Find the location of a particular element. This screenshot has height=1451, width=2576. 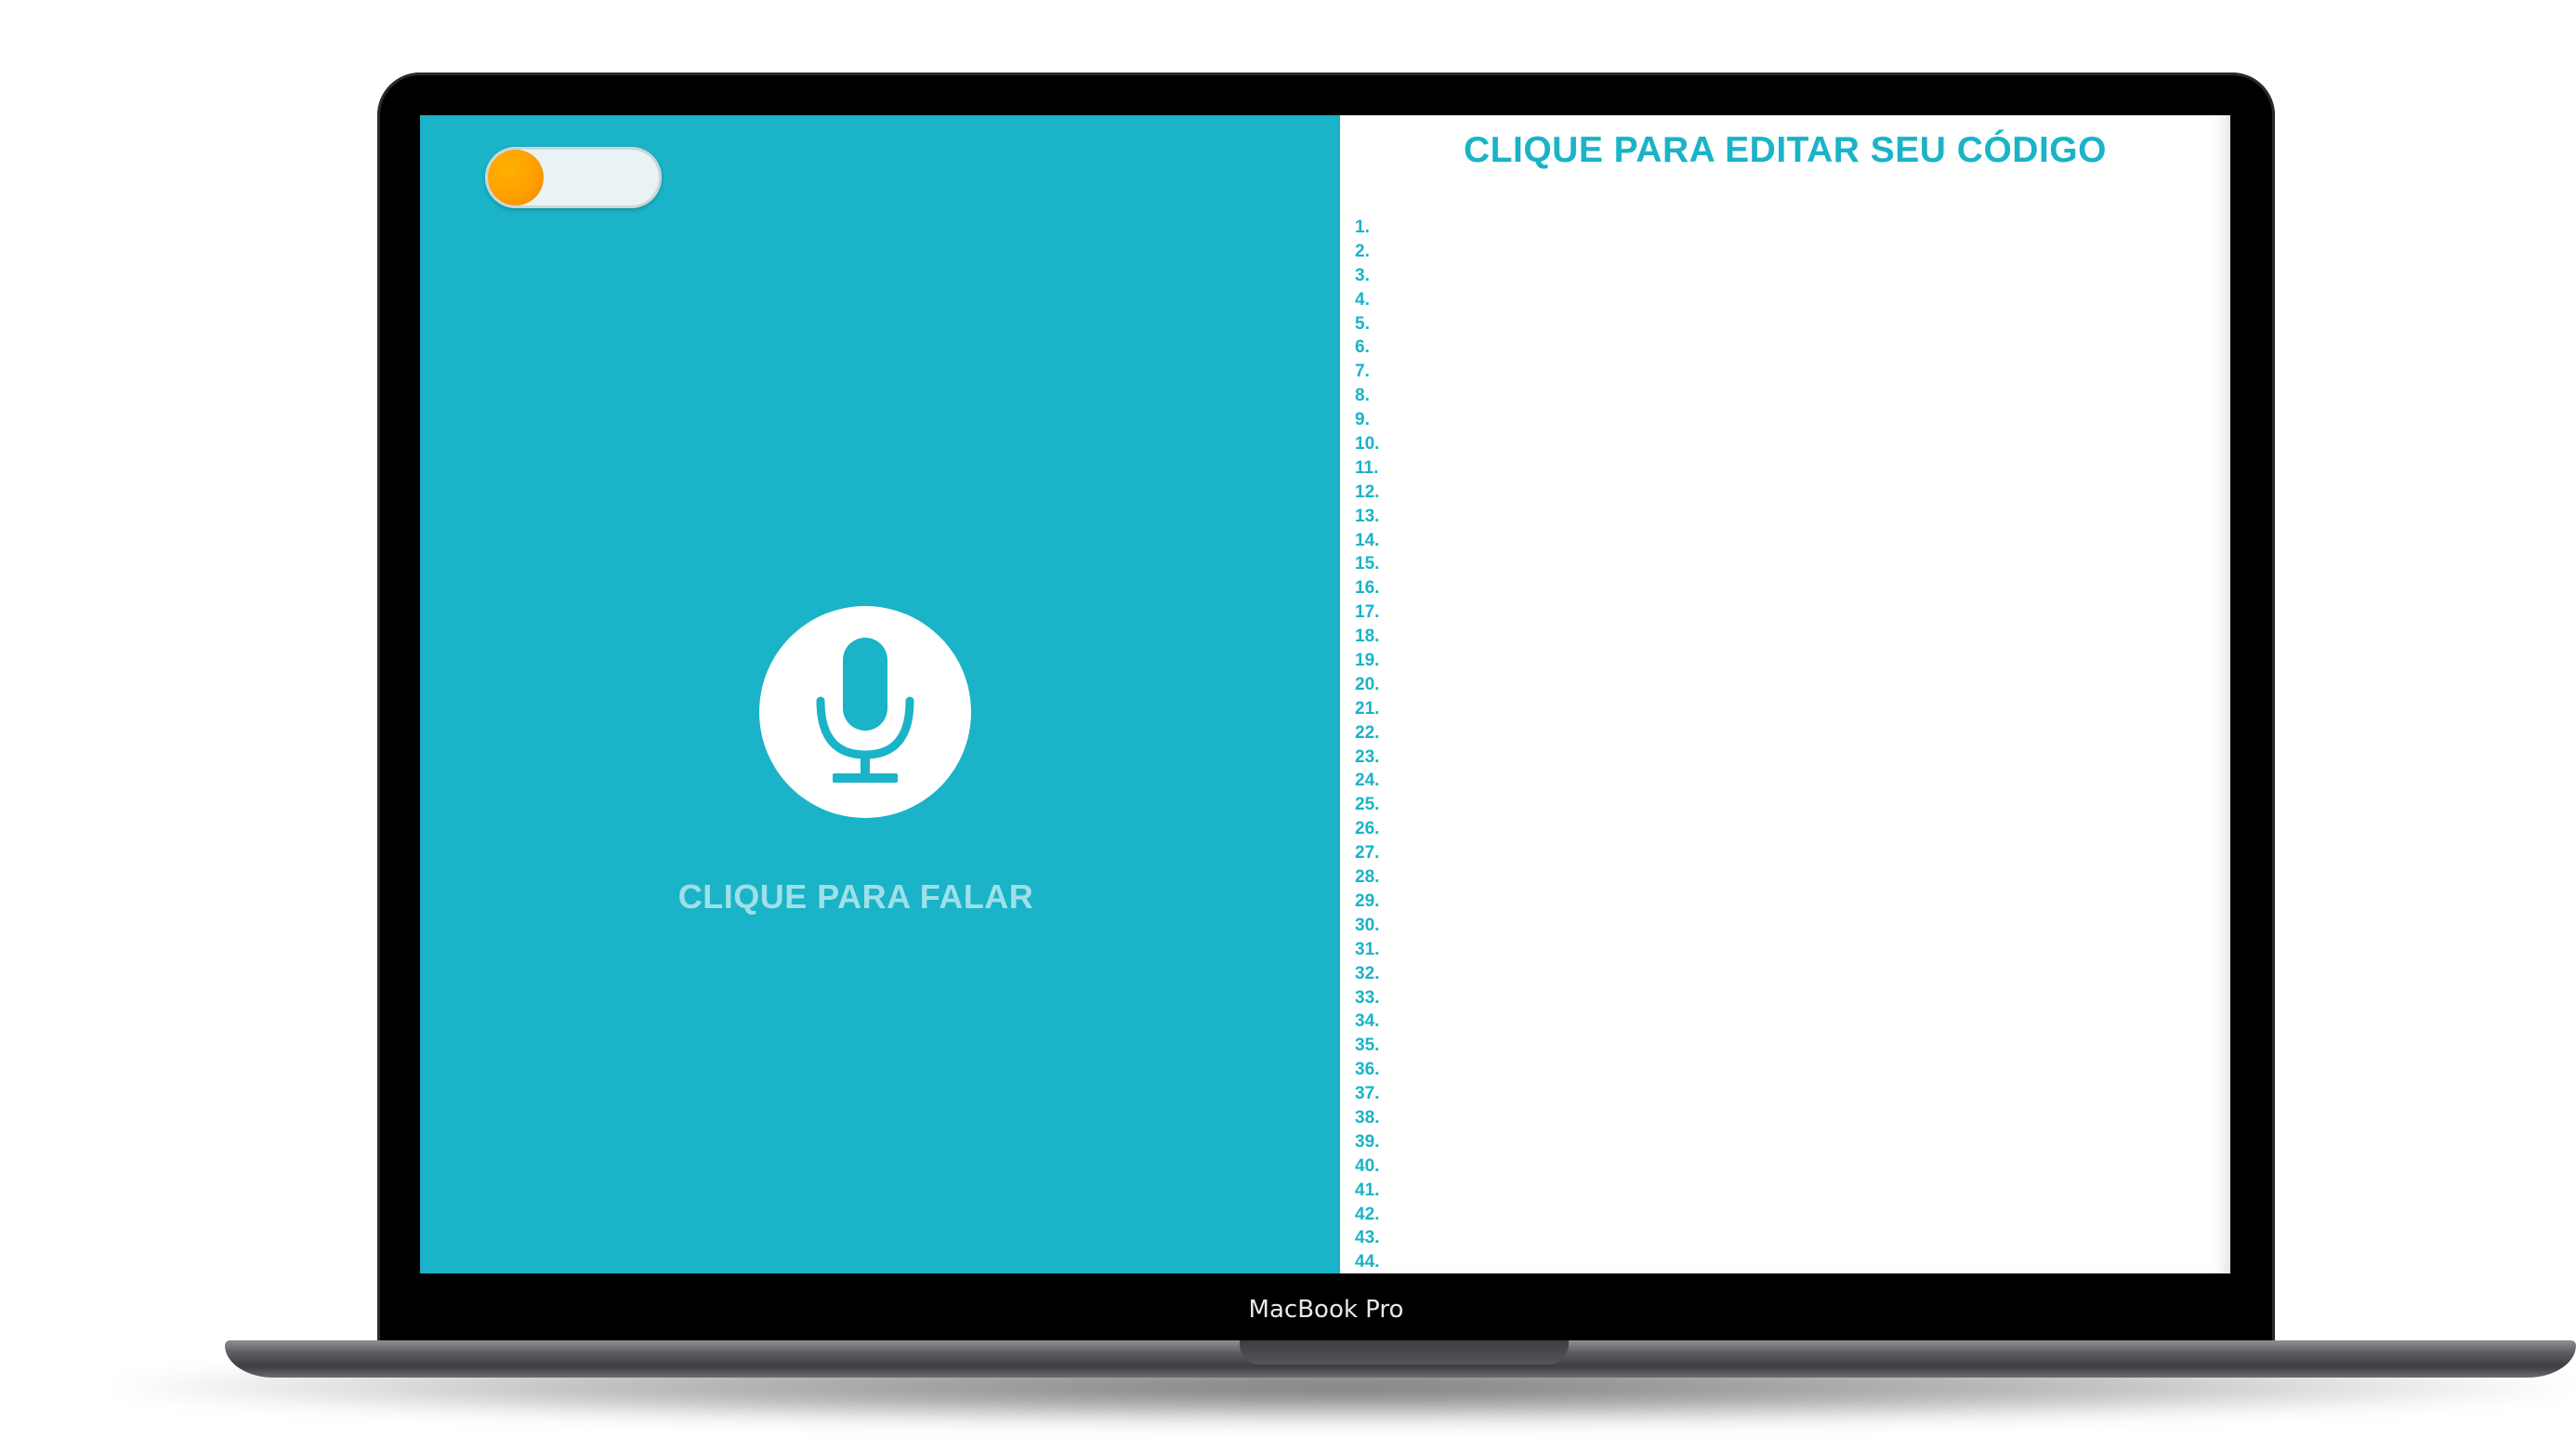

line-number: 2. is located at coordinates (1362, 251).